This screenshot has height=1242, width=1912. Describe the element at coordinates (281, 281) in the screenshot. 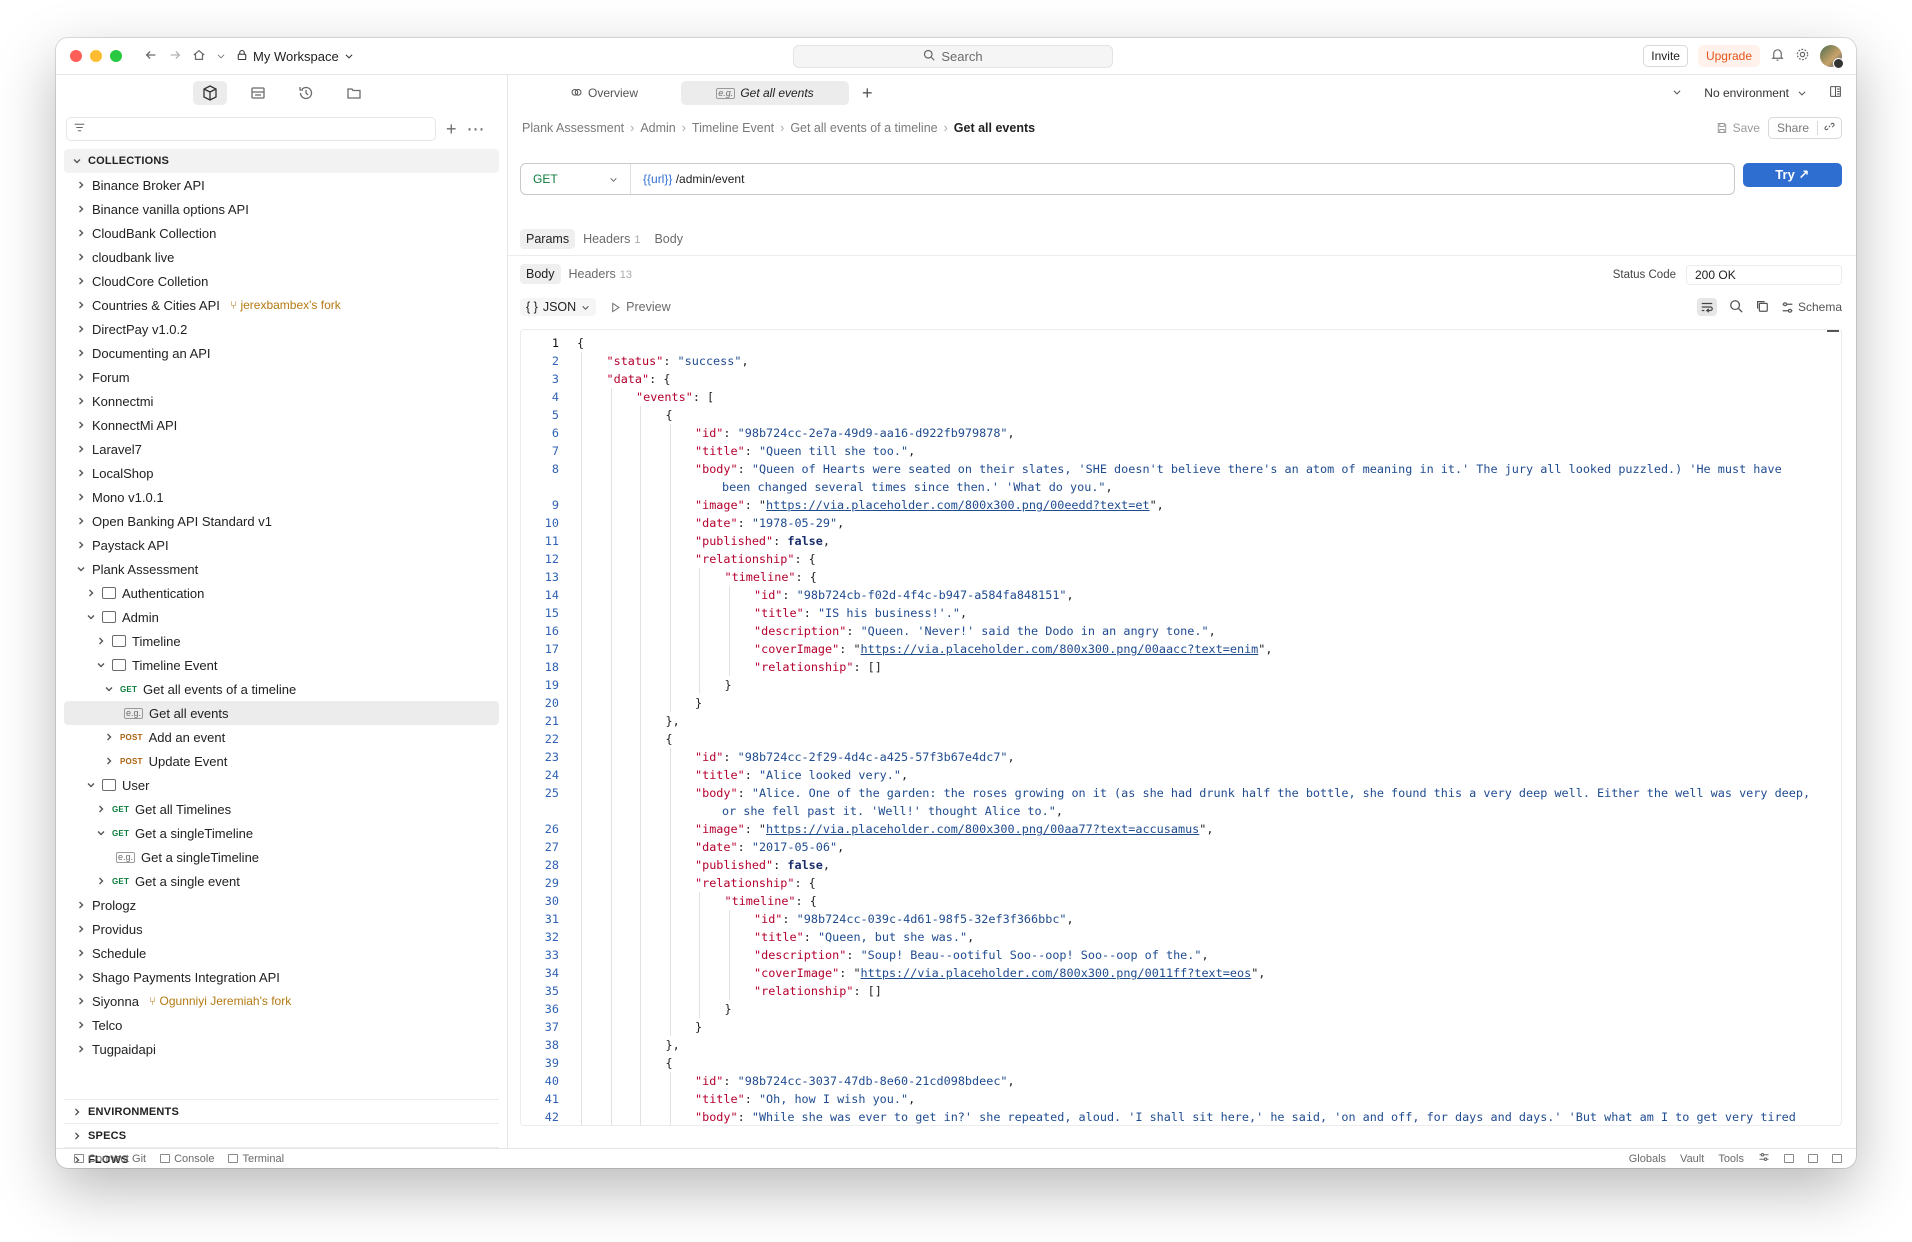

I see `collection-item: CloudCore Colletion` at that location.